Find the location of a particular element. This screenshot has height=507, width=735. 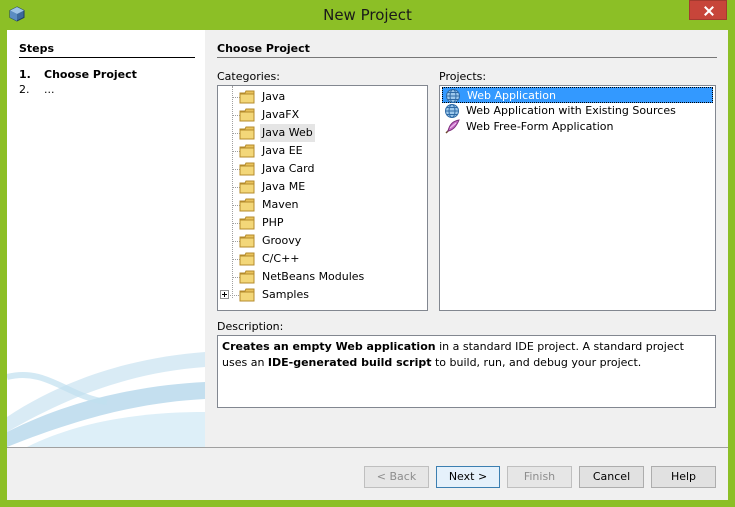

help-button: Help is located at coordinates (683, 477).